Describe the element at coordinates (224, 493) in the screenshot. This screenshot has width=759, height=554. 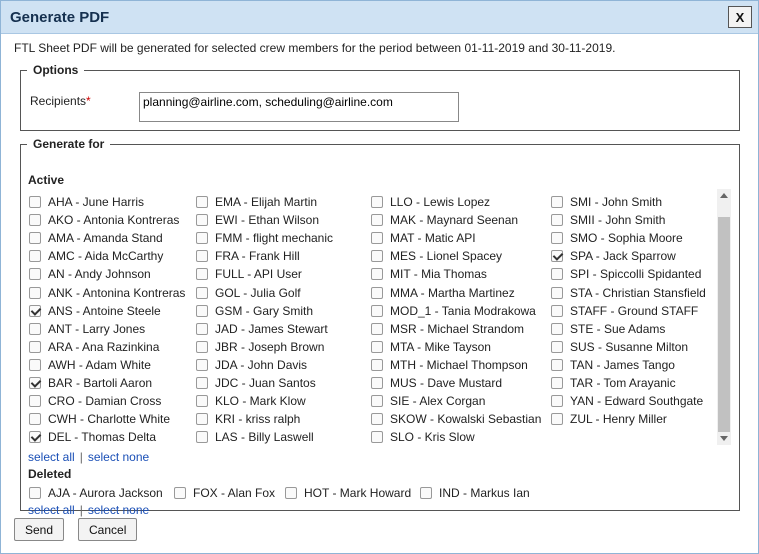
I see `deleted-crew-checkbox-item: FOX - Alan Fox` at that location.